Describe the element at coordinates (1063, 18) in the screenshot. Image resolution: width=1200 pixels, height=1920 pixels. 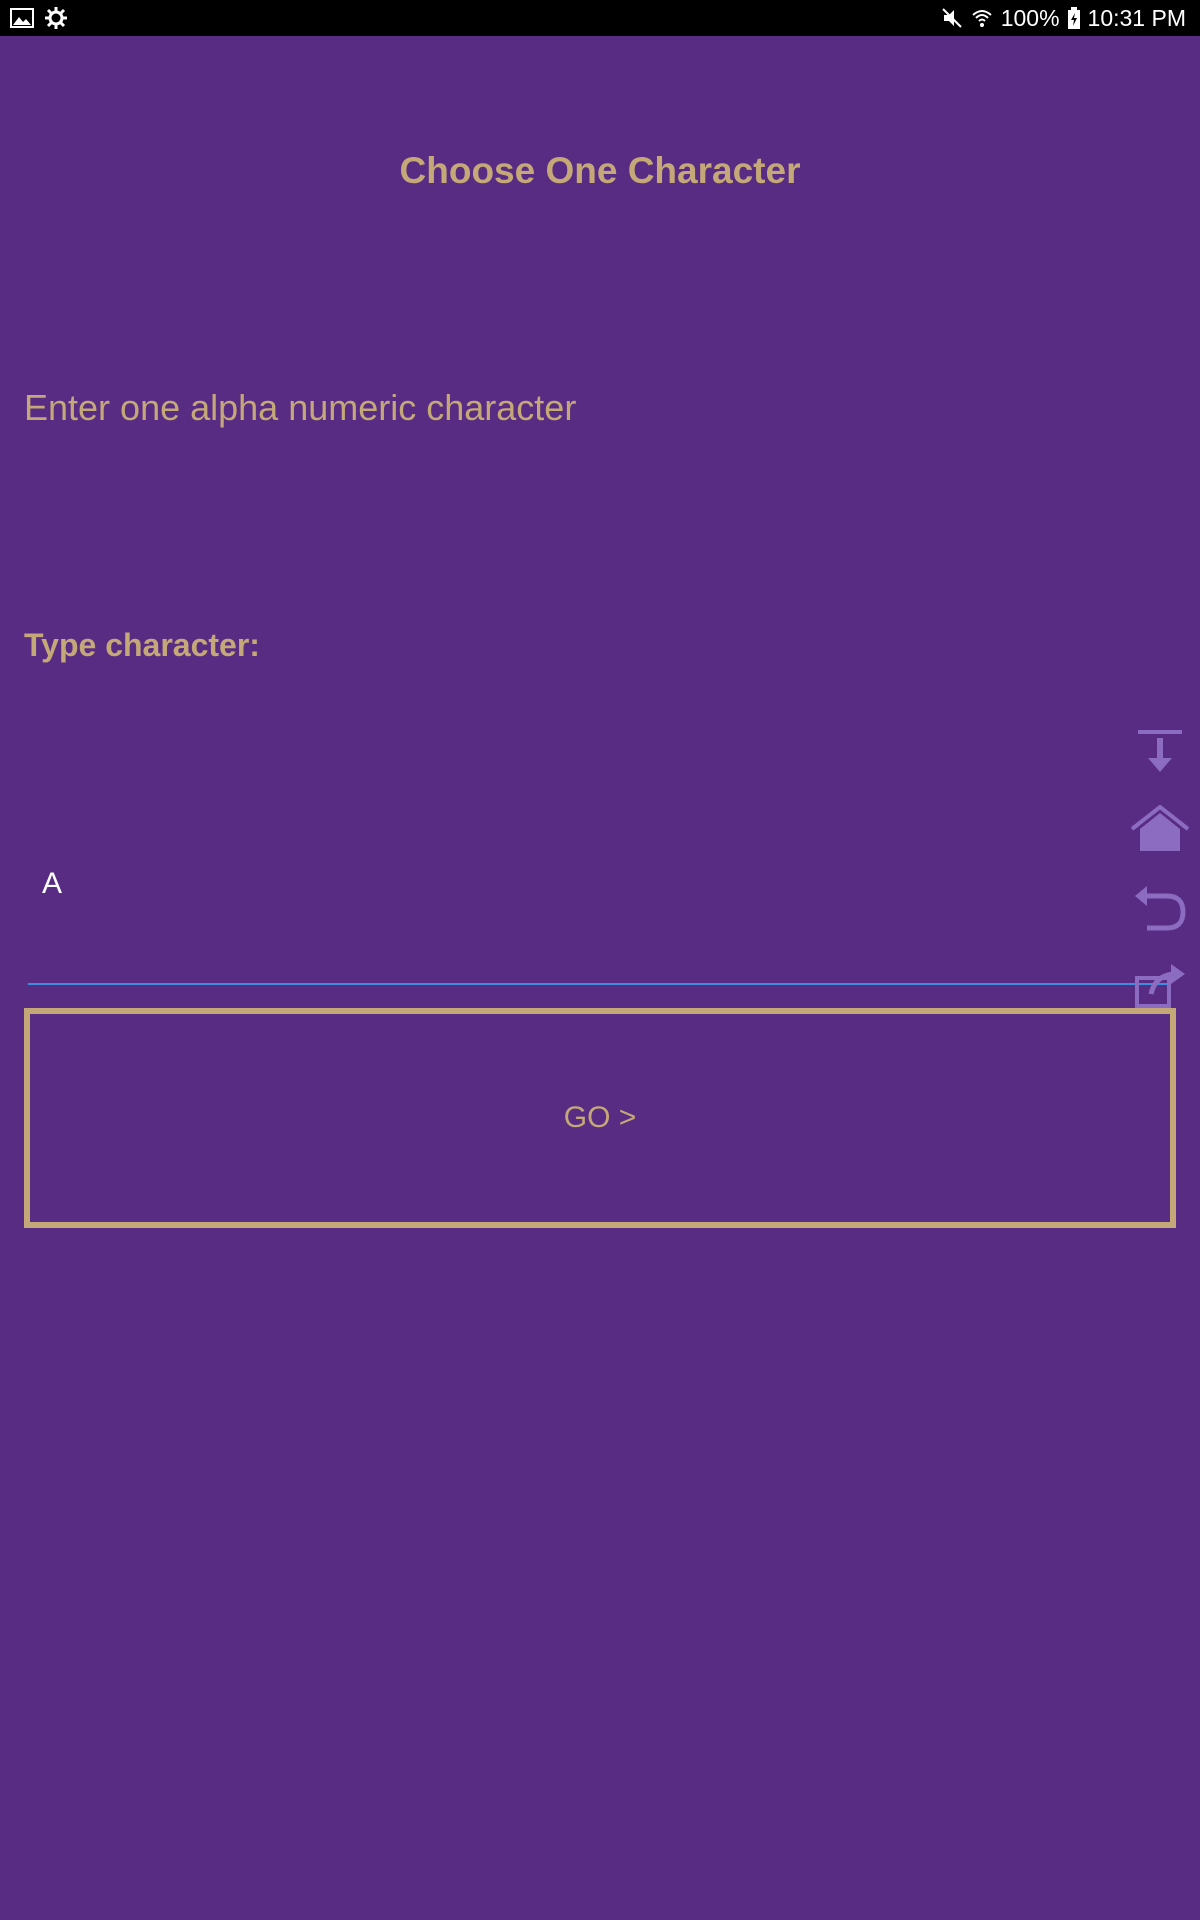
I see `status-right: 100% 10:31 PM` at that location.